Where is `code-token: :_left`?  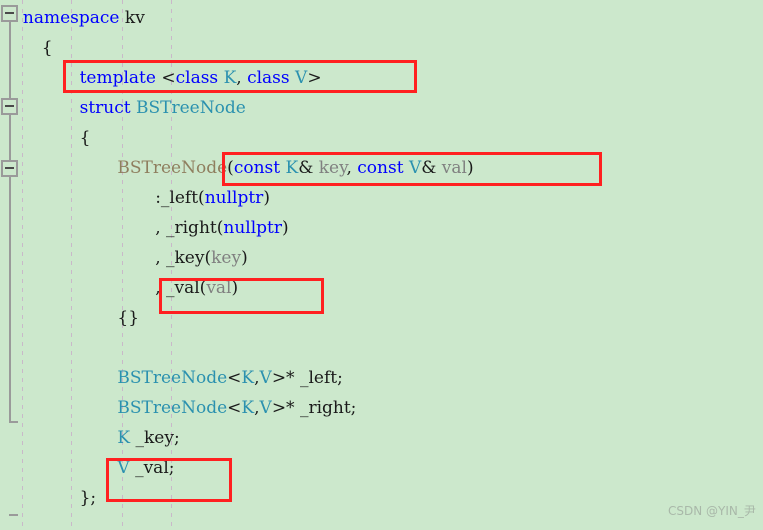
code-token: :_left is located at coordinates (177, 198).